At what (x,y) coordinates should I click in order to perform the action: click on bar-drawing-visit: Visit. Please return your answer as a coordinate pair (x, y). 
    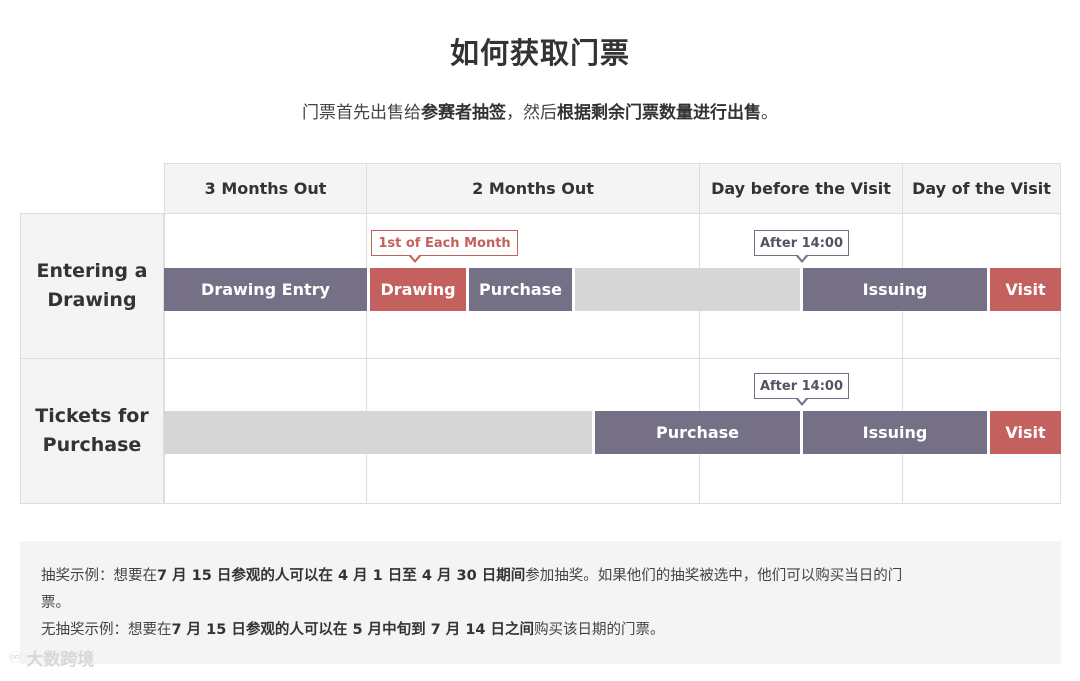
    Looking at the image, I should click on (1025, 289).